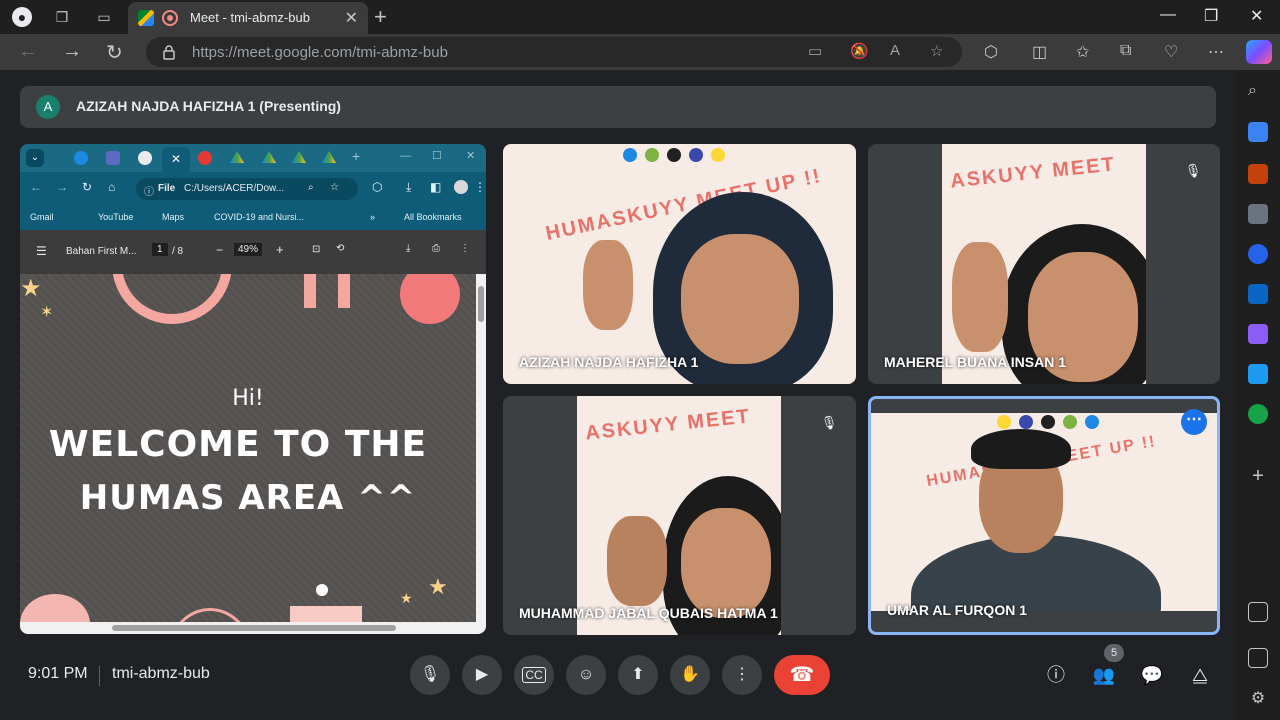 The width and height of the screenshot is (1280, 720). I want to click on edge-sidebar: ⌕ + ⚙, so click(1258, 395).